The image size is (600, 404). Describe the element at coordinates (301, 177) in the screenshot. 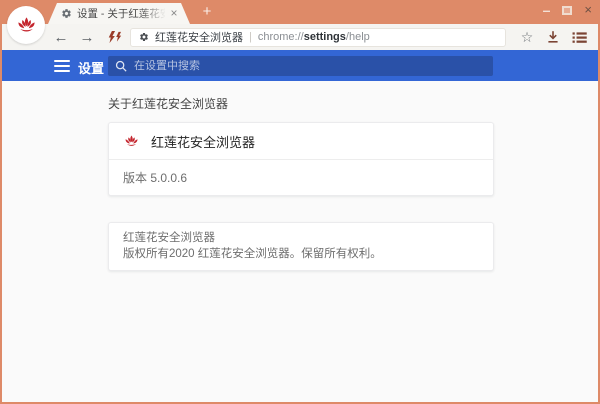

I see `version-row: 版本 5.0.0.6` at that location.